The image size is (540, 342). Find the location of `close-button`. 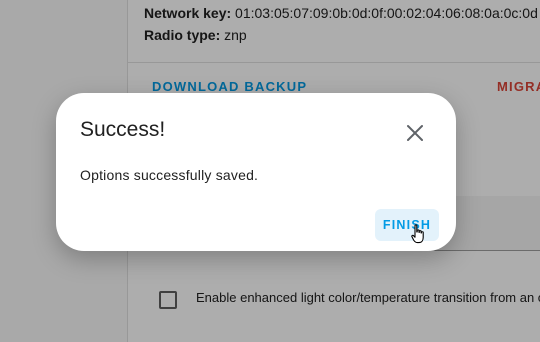

close-button is located at coordinates (415, 133).